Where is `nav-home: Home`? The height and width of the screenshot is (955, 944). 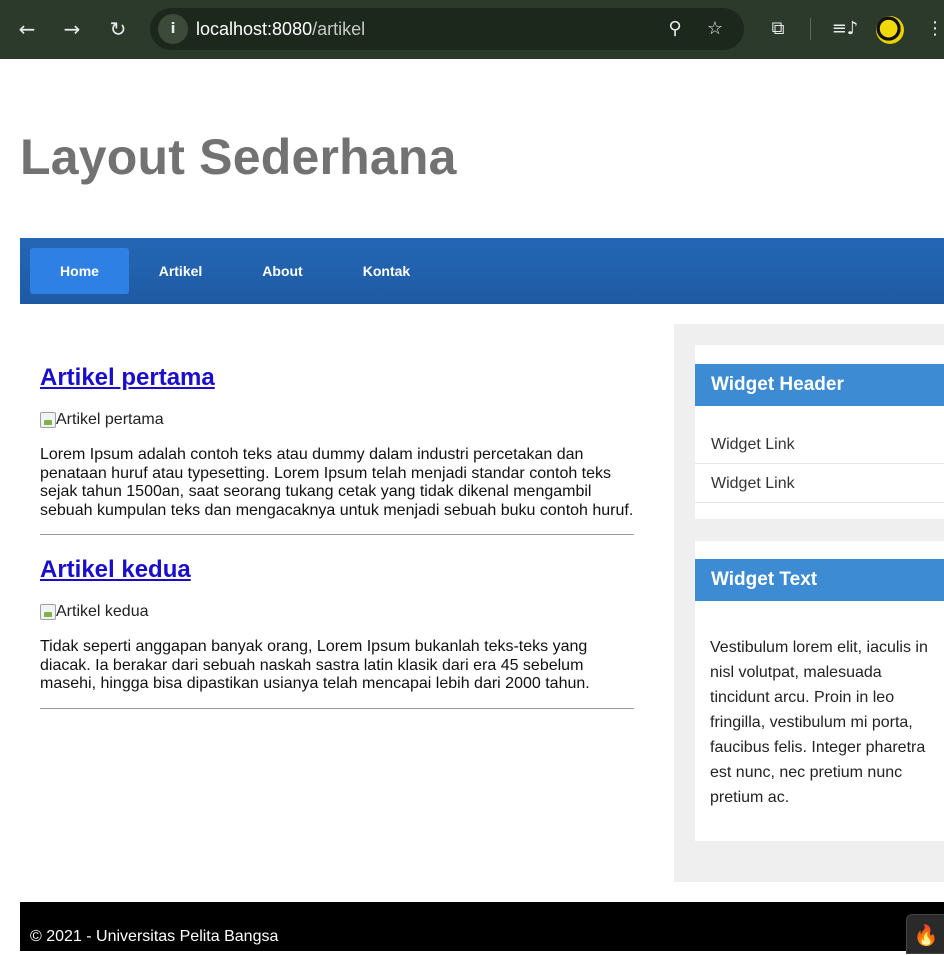 nav-home: Home is located at coordinates (79, 271).